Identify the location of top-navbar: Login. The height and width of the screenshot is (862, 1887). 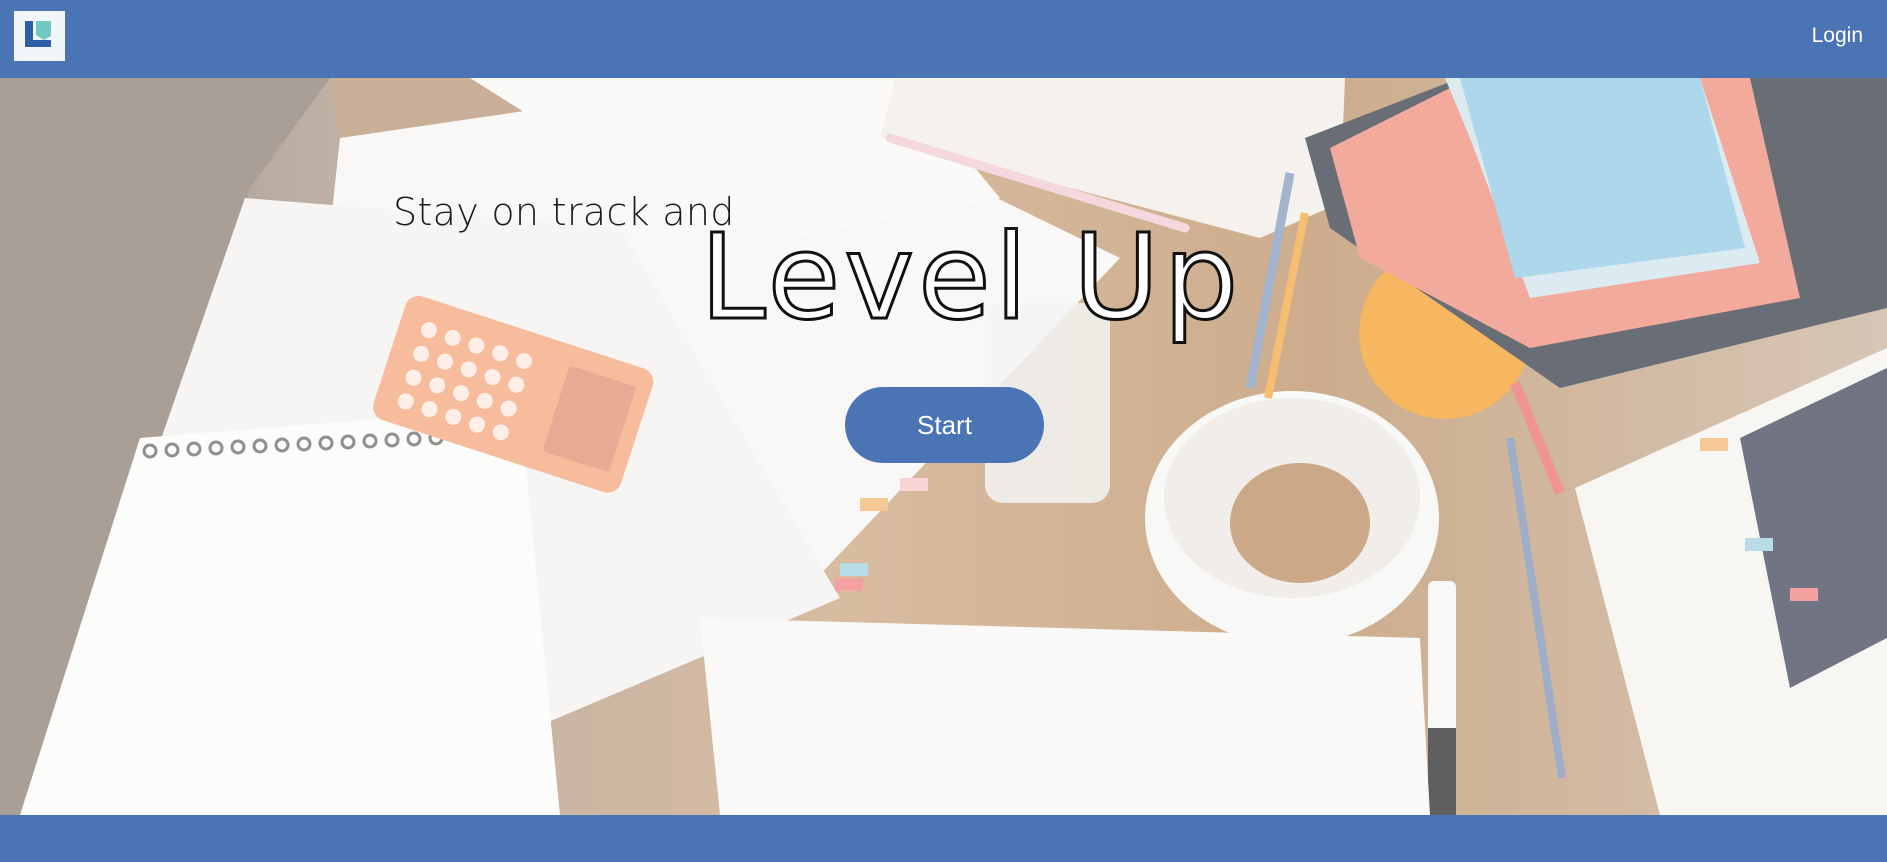
(943, 39).